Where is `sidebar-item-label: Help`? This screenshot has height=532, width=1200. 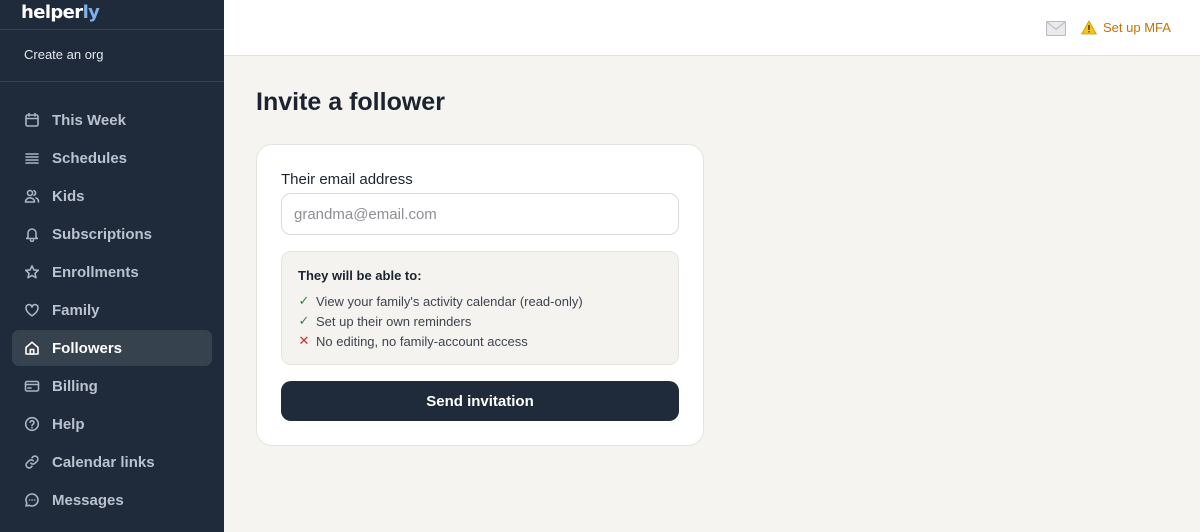 sidebar-item-label: Help is located at coordinates (68, 424).